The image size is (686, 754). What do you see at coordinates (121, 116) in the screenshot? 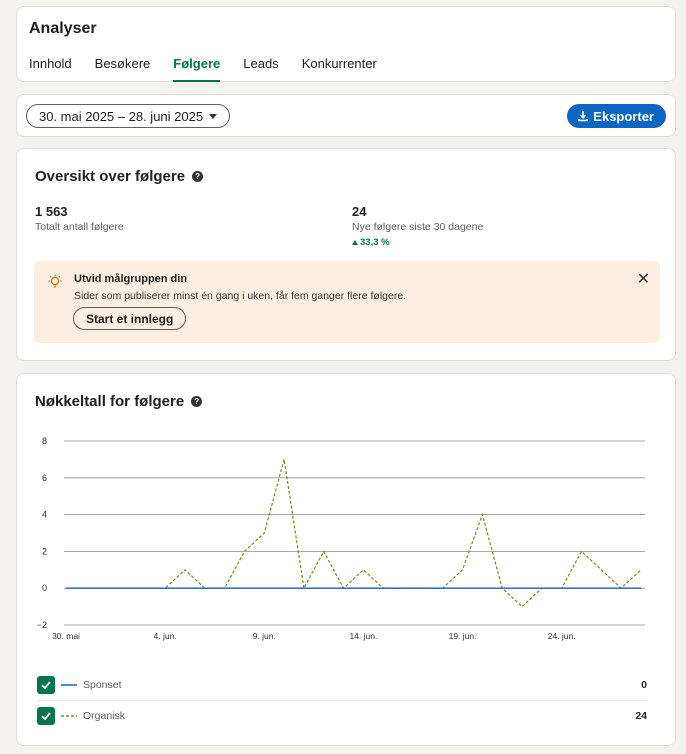
I see `date-range-label: 30. mai 2025 – 28. juni 2025` at bounding box center [121, 116].